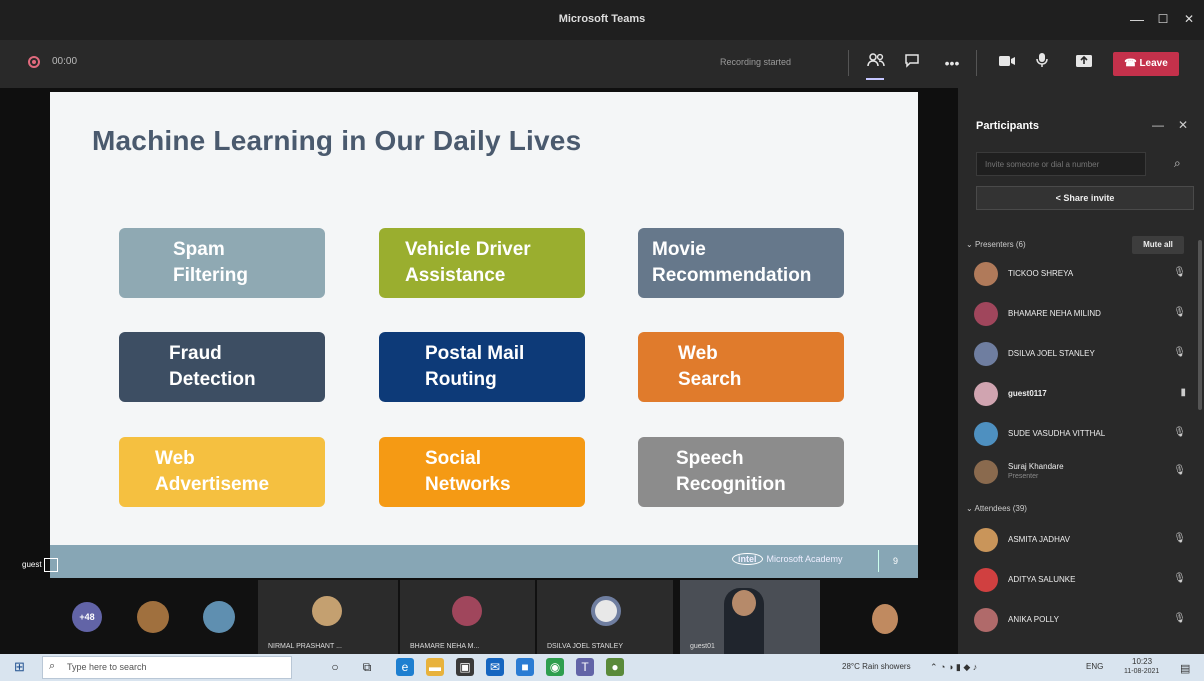 The width and height of the screenshot is (1204, 681). Describe the element at coordinates (1042, 579) in the screenshot. I see `participant-name: ADITYA SALUNKE` at that location.